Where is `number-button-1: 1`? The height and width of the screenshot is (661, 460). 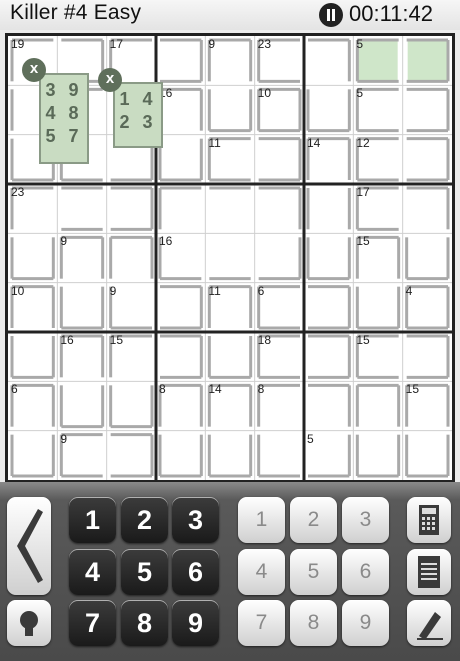 number-button-1: 1 is located at coordinates (92, 520).